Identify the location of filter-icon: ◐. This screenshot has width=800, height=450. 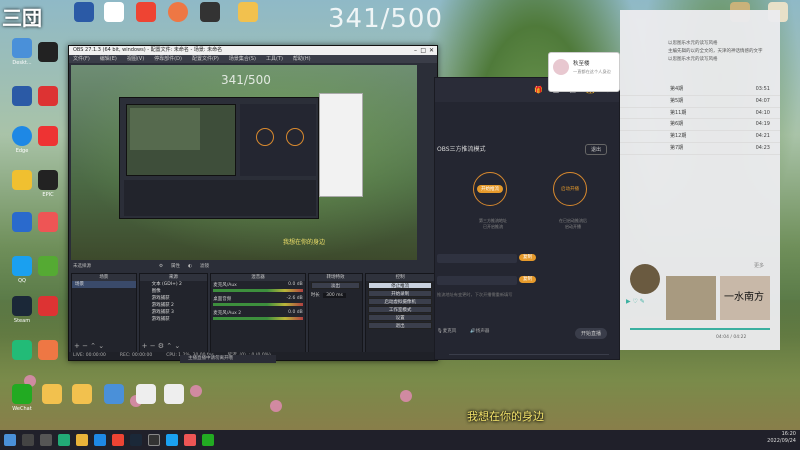
(190, 266).